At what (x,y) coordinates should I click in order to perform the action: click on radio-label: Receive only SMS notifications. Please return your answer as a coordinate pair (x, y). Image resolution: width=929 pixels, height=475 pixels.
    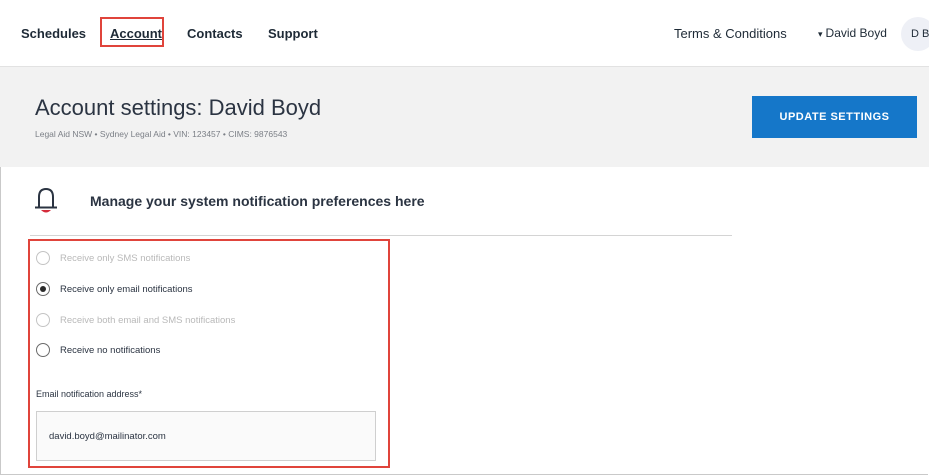
    Looking at the image, I should click on (125, 258).